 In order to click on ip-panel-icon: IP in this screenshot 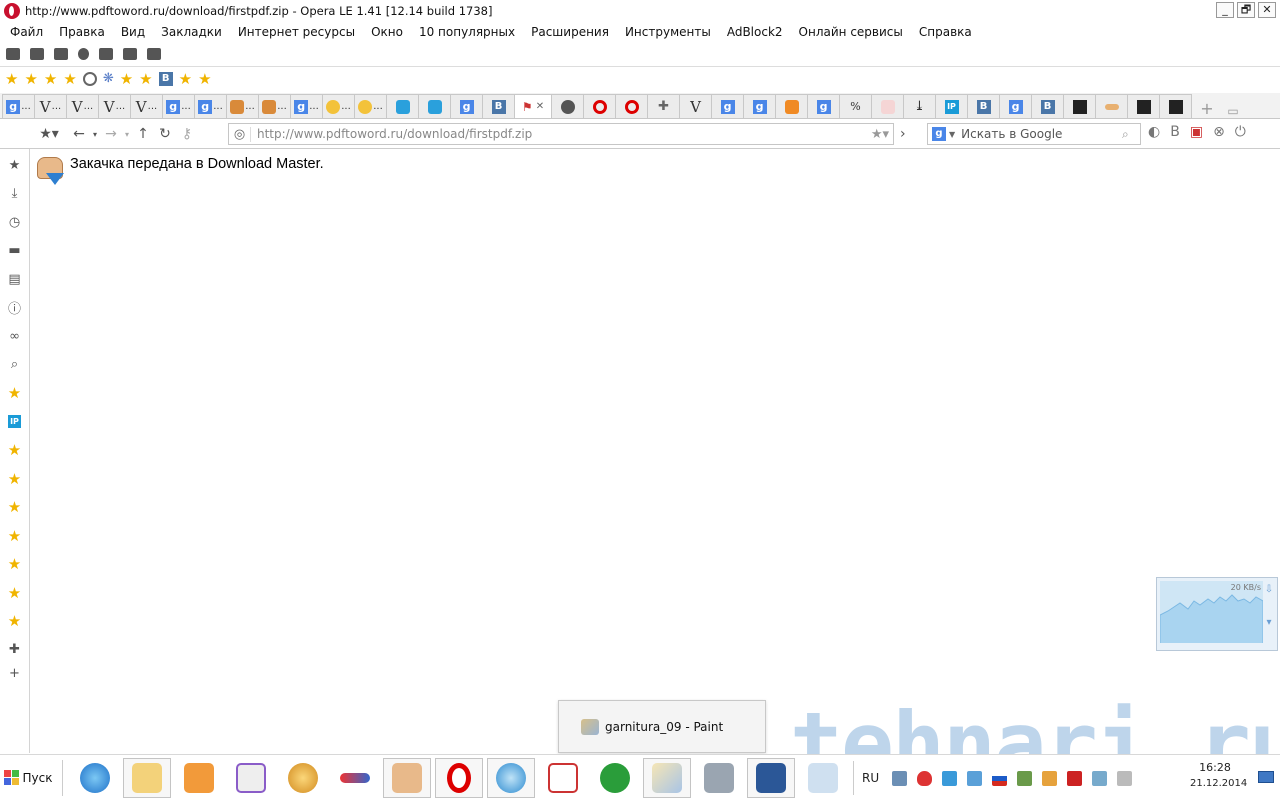, I will do `click(15, 422)`.